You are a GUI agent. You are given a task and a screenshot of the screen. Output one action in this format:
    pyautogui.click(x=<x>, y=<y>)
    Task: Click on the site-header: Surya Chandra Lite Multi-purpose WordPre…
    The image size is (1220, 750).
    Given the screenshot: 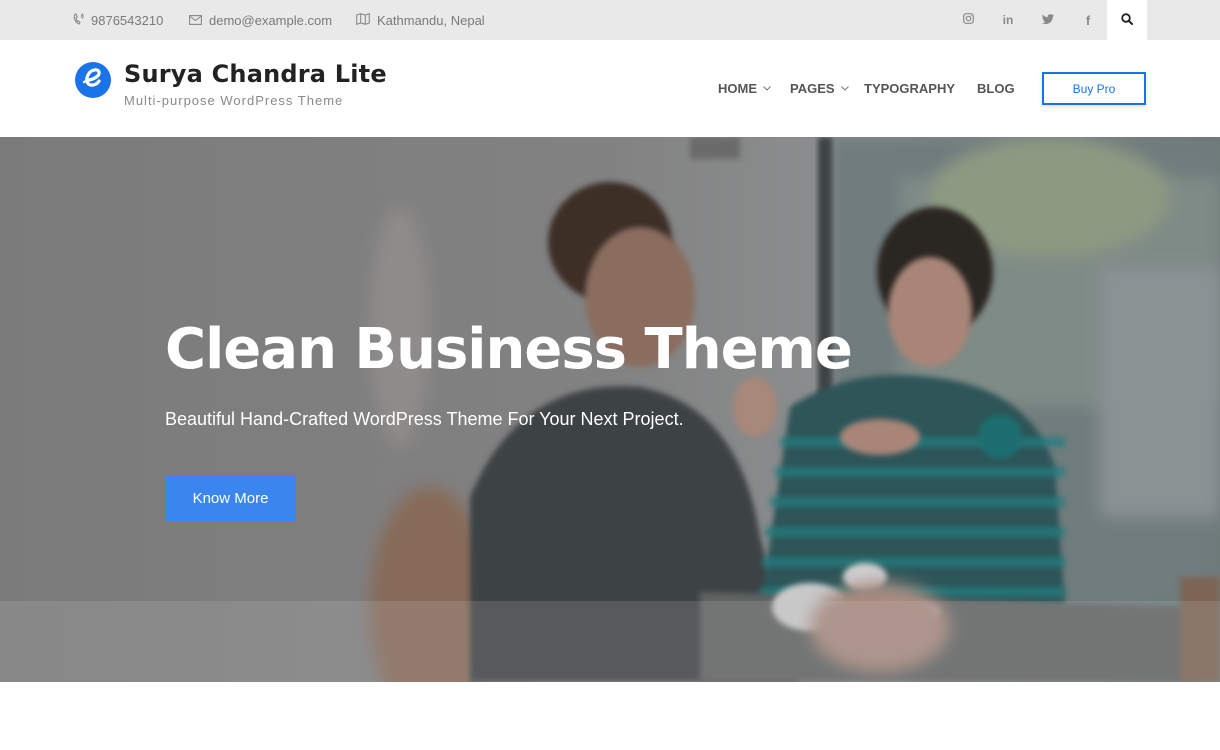 What is the action you would take?
    pyautogui.click(x=610, y=88)
    